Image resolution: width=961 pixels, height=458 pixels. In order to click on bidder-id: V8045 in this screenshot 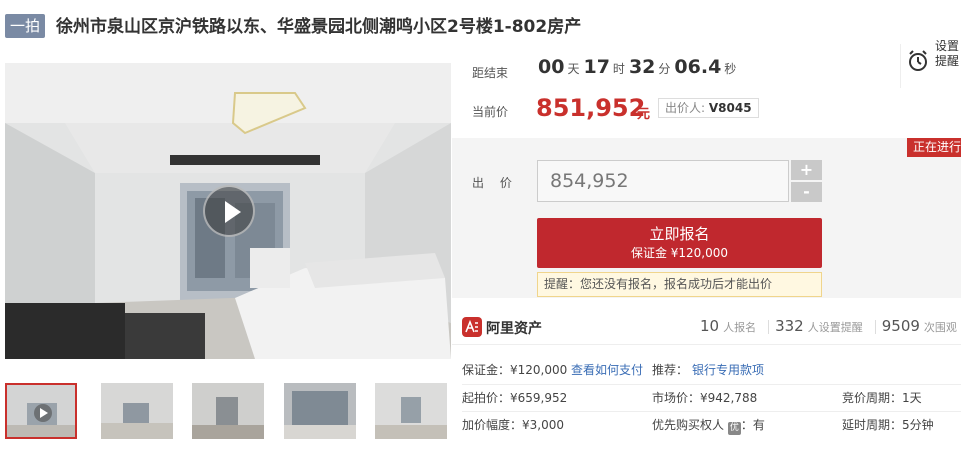, I will do `click(730, 108)`.